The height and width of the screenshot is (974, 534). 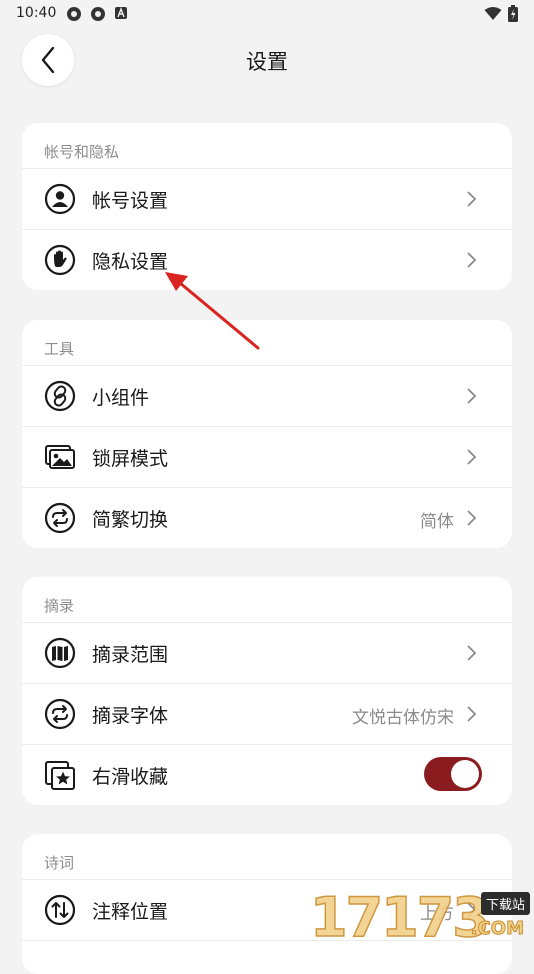 What do you see at coordinates (60, 457) in the screenshot?
I see `image-gallery-icon` at bounding box center [60, 457].